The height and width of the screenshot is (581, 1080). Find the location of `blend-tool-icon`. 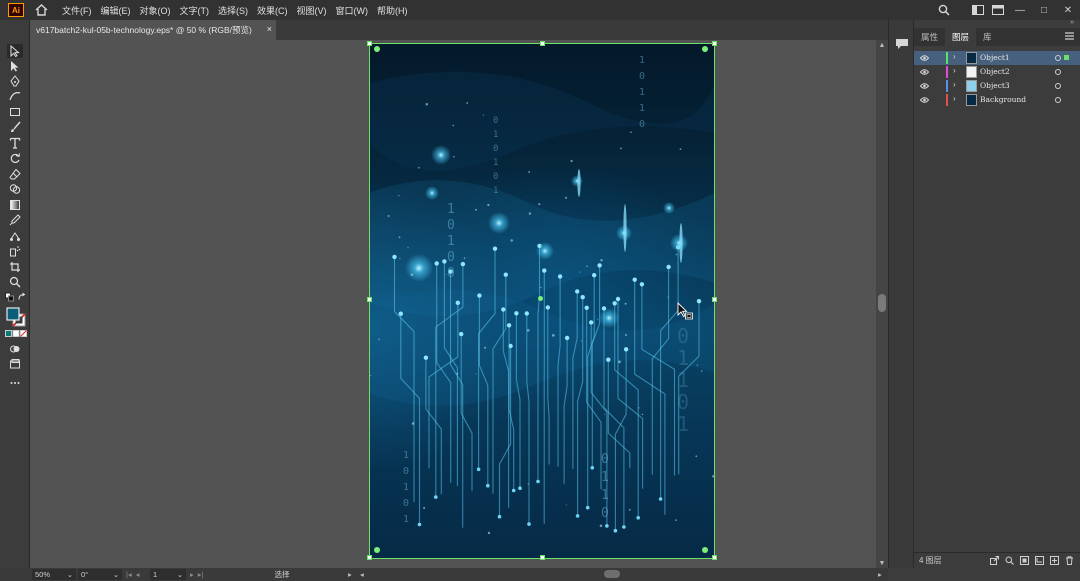

blend-tool-icon is located at coordinates (15, 236).